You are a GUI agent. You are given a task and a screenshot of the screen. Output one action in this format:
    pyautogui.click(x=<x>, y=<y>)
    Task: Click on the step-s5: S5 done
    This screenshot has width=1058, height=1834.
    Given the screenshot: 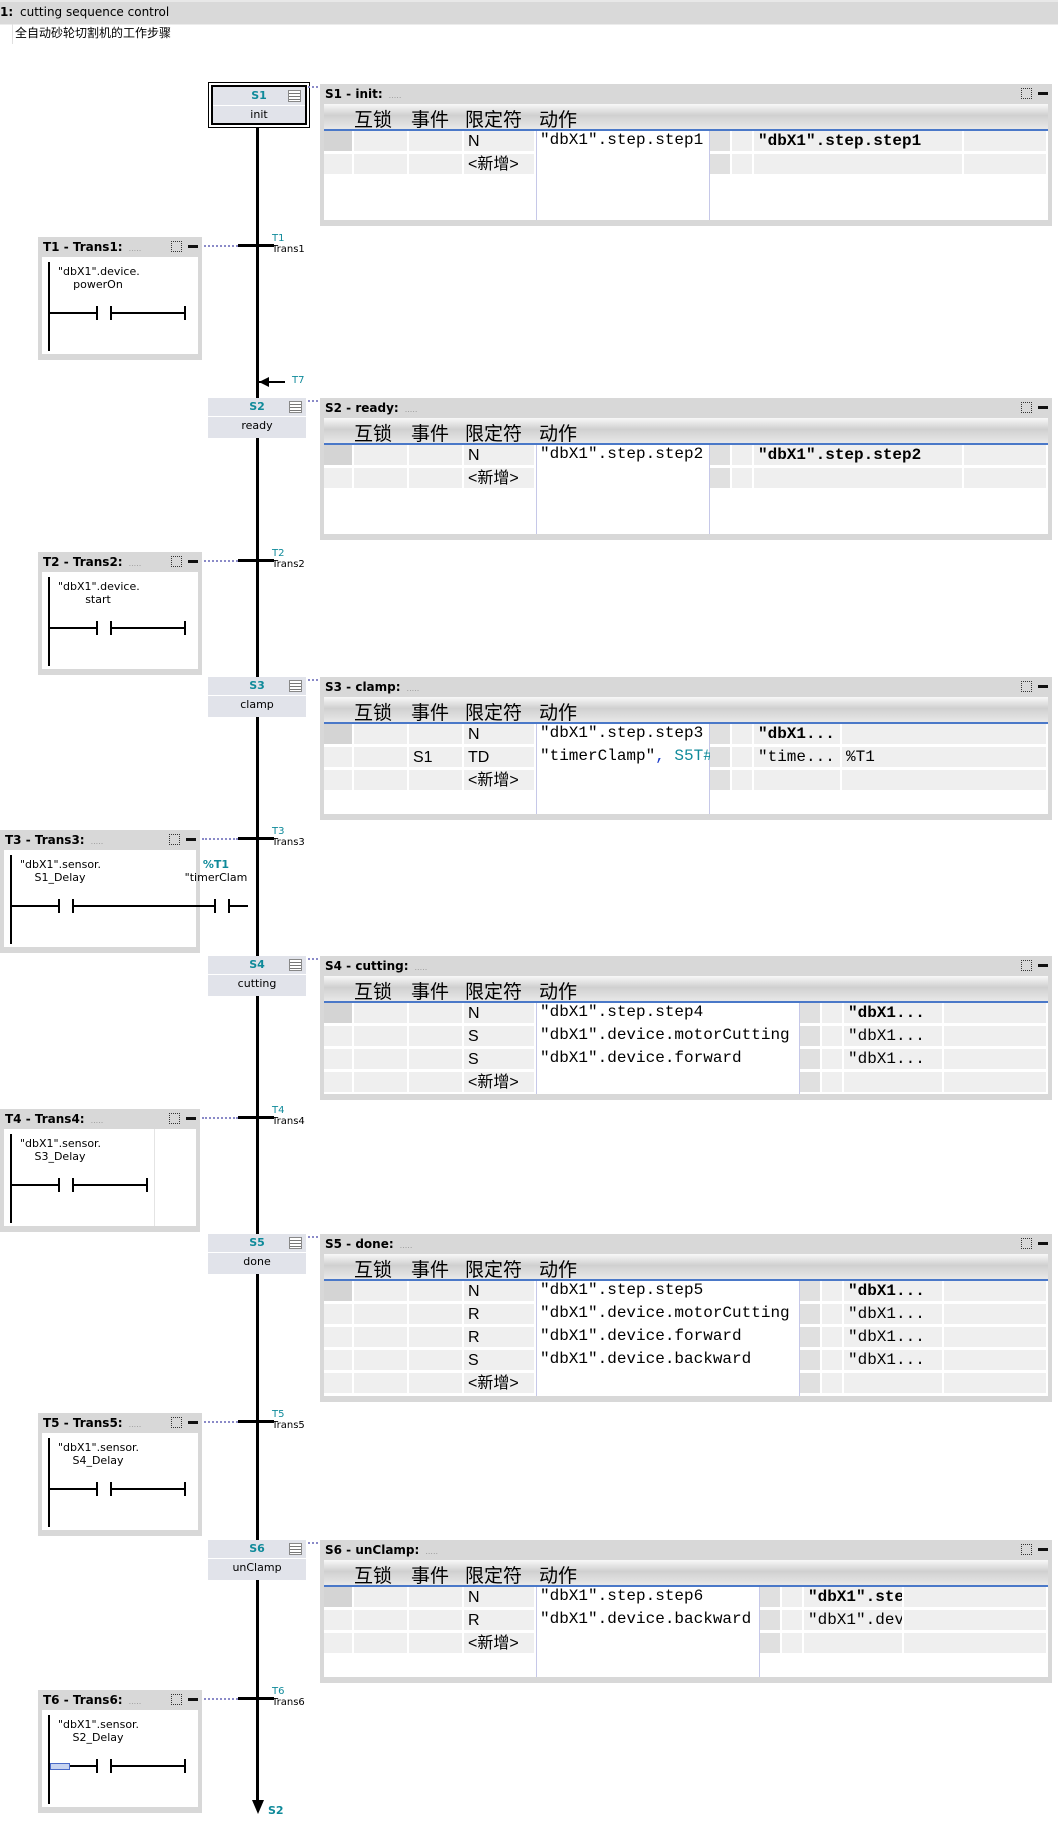 What is the action you would take?
    pyautogui.click(x=257, y=1254)
    